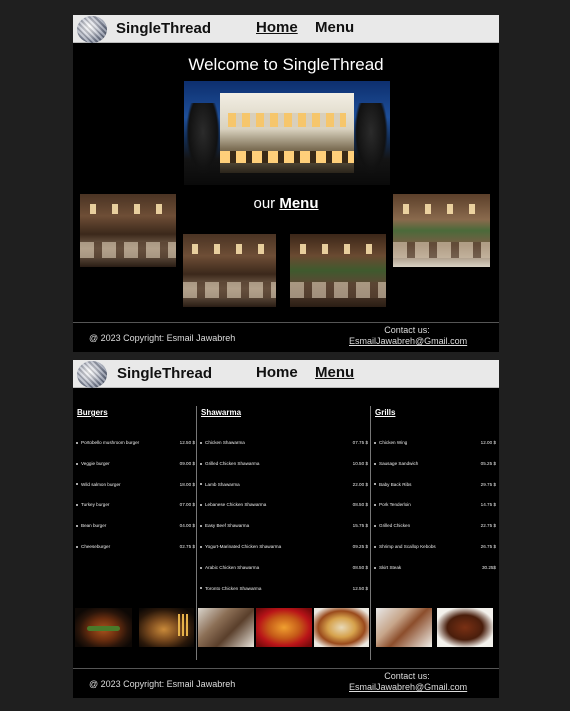  What do you see at coordinates (96, 546) in the screenshot?
I see `menu-item-label: Cheeseburger` at bounding box center [96, 546].